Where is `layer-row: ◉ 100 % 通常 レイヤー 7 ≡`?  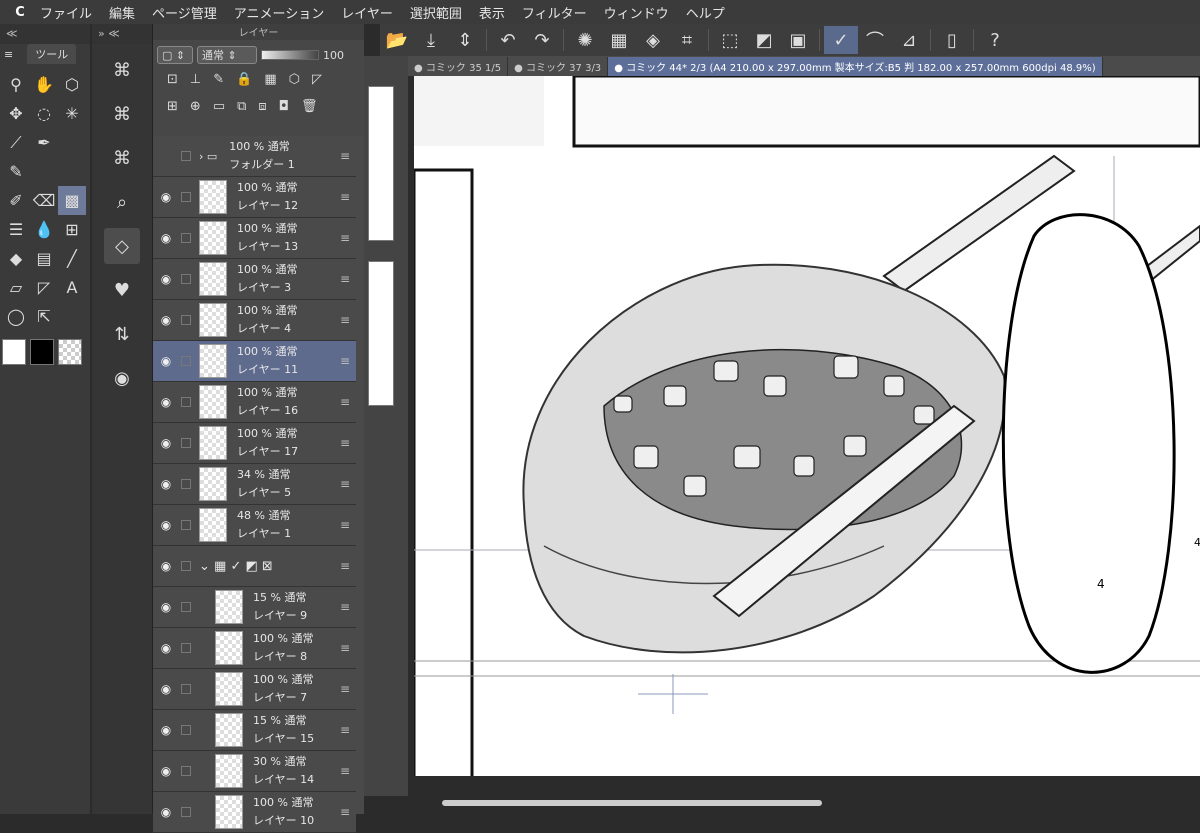
layer-row: ◉ 100 % 通常 レイヤー 7 ≡ is located at coordinates (254, 689).